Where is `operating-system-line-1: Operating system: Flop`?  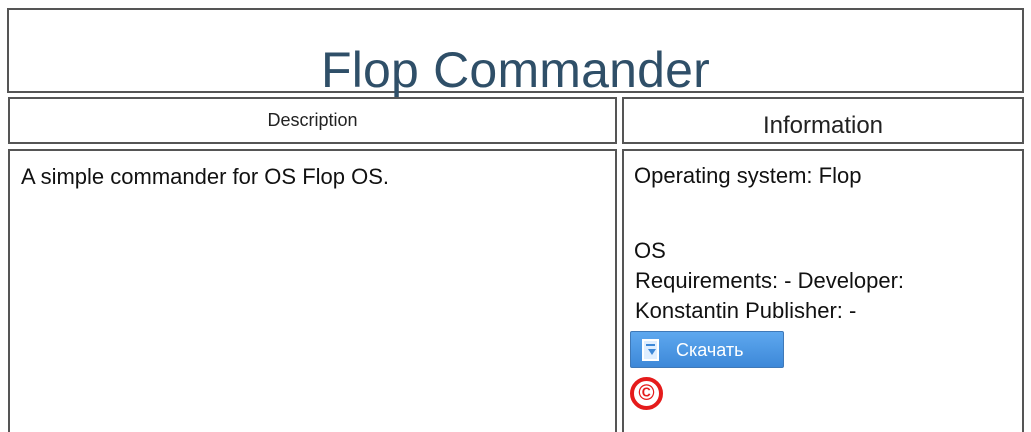
operating-system-line-1: Operating system: Flop is located at coordinates (748, 175).